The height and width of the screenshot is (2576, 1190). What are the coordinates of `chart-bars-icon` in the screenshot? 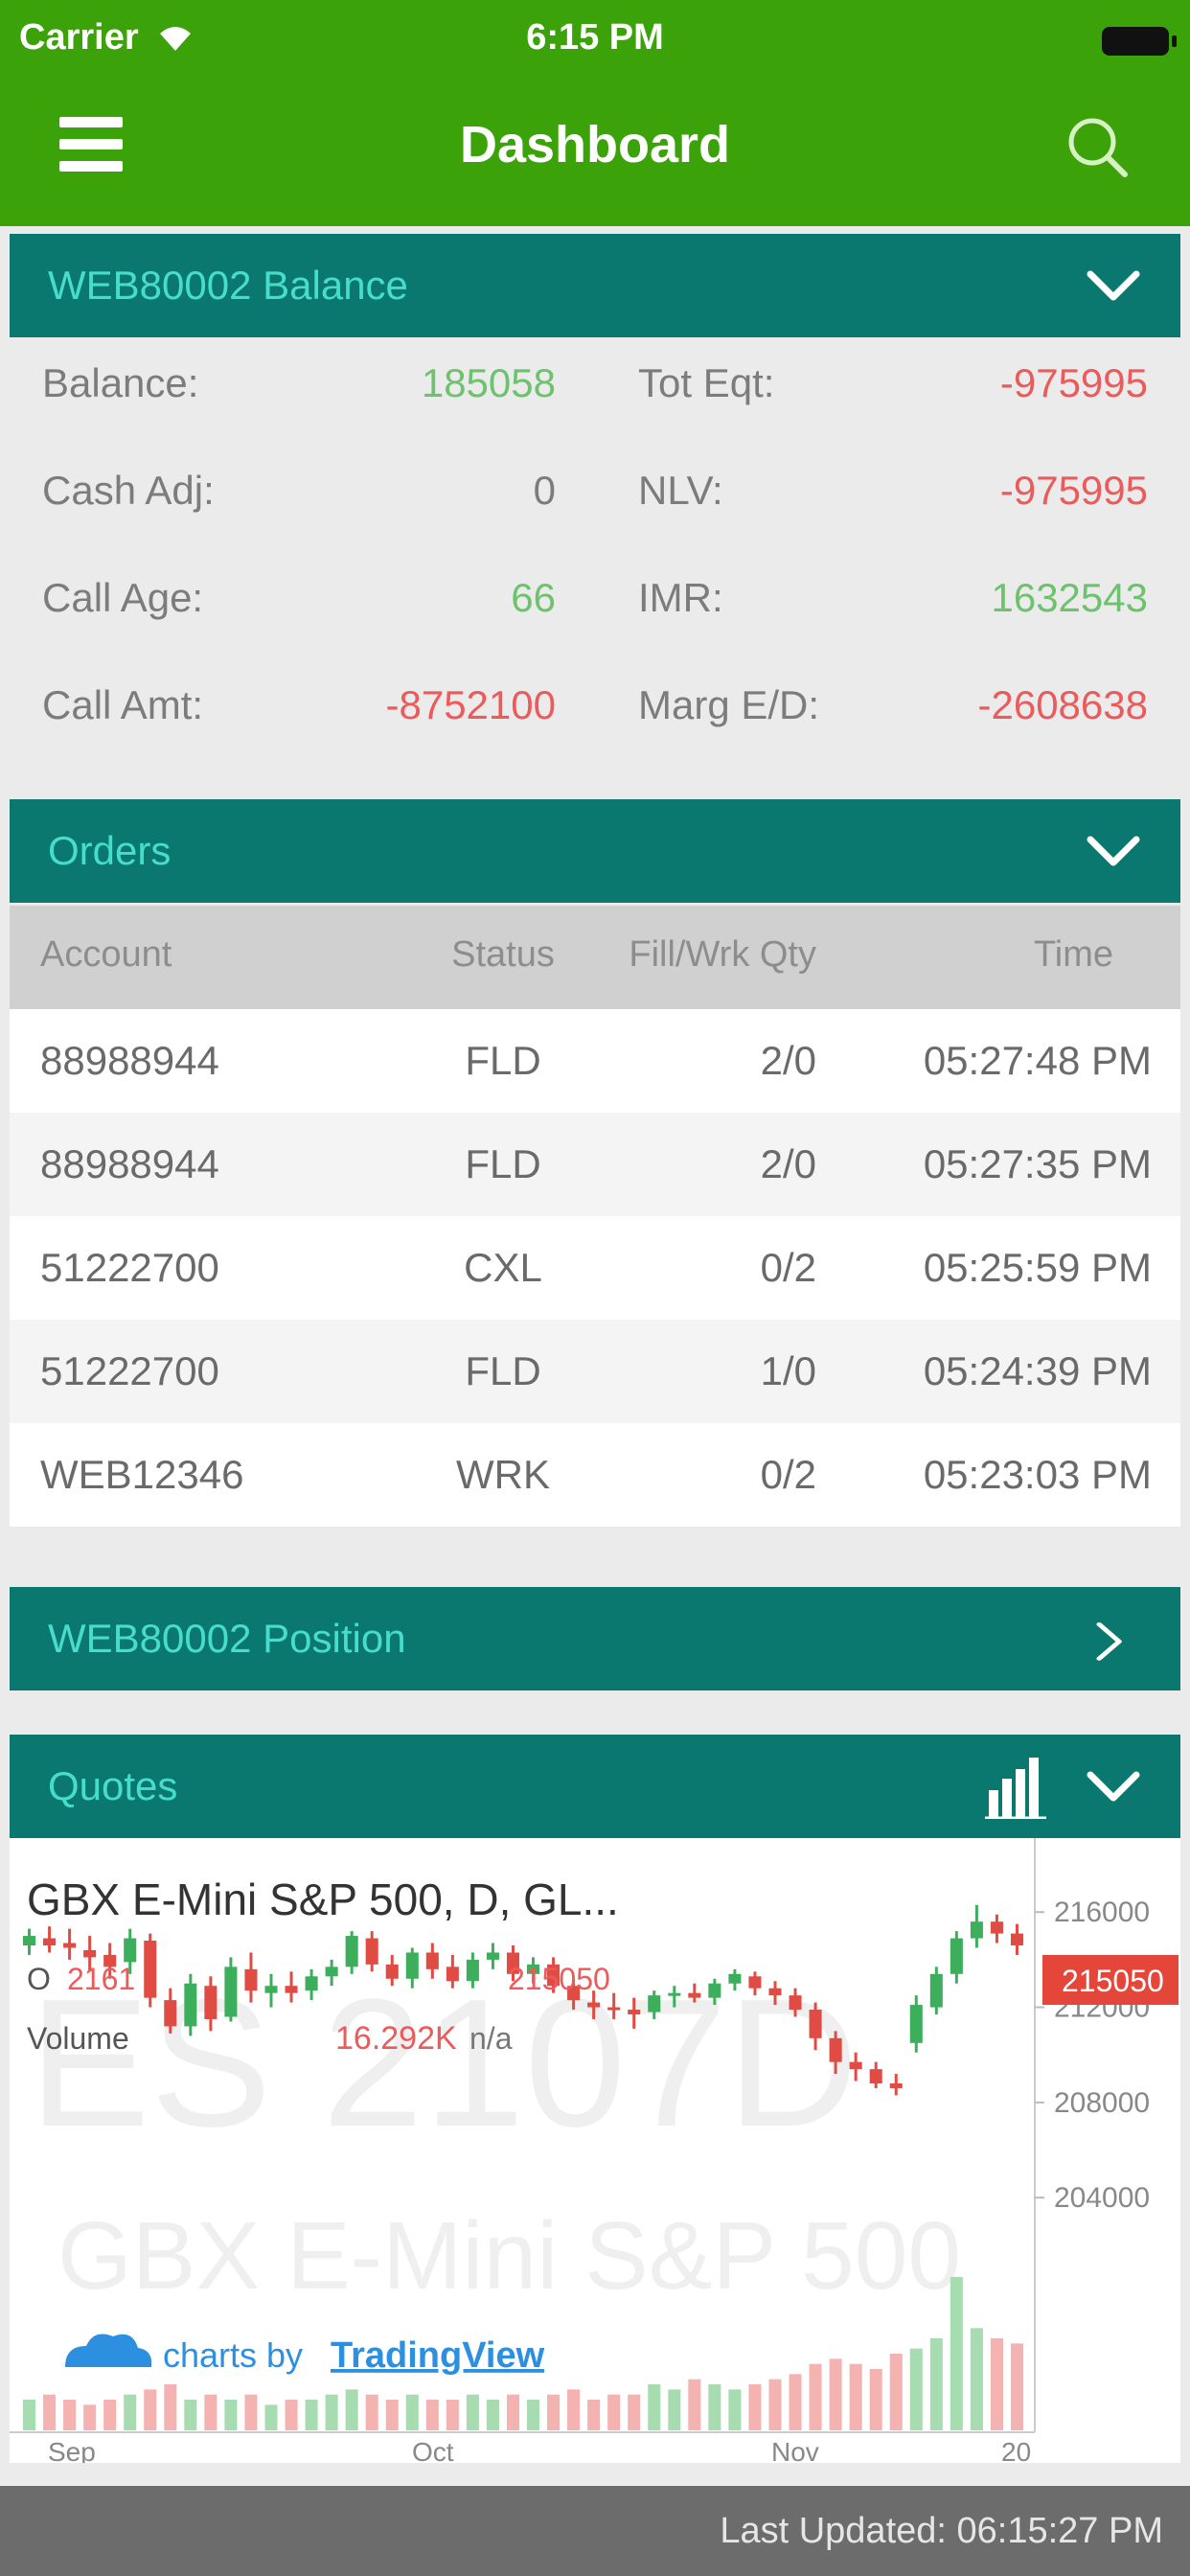 It's located at (1015, 1786).